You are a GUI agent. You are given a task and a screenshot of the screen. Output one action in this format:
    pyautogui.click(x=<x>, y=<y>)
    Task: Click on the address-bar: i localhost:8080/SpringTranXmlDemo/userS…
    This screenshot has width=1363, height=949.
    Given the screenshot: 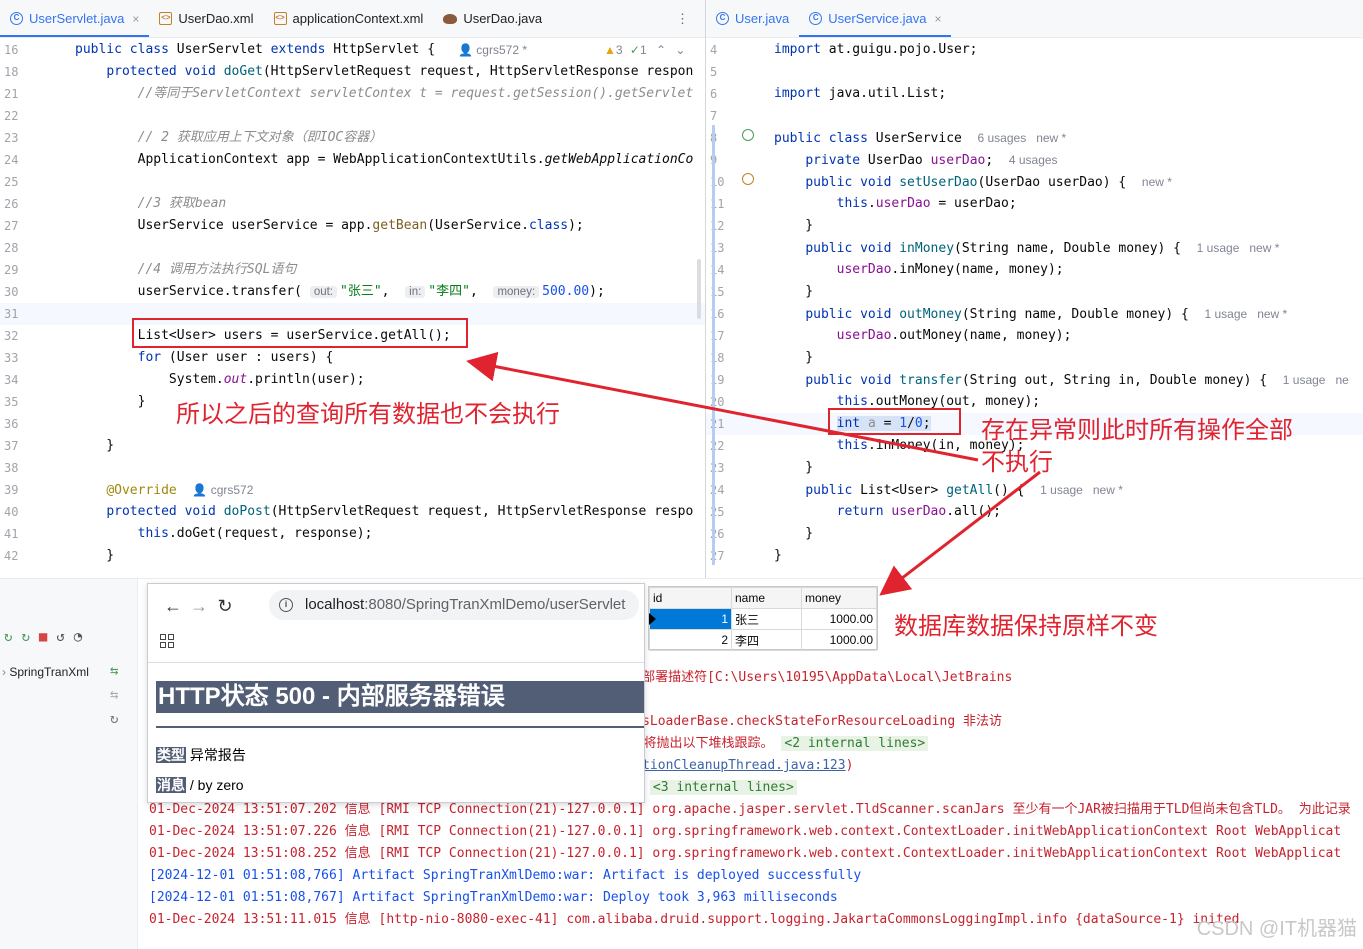 What is the action you would take?
    pyautogui.click(x=454, y=605)
    